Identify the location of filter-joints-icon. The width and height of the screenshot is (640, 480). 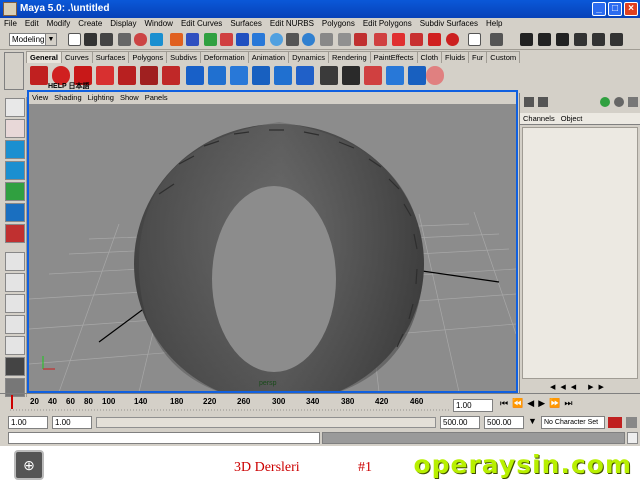
(192, 39).